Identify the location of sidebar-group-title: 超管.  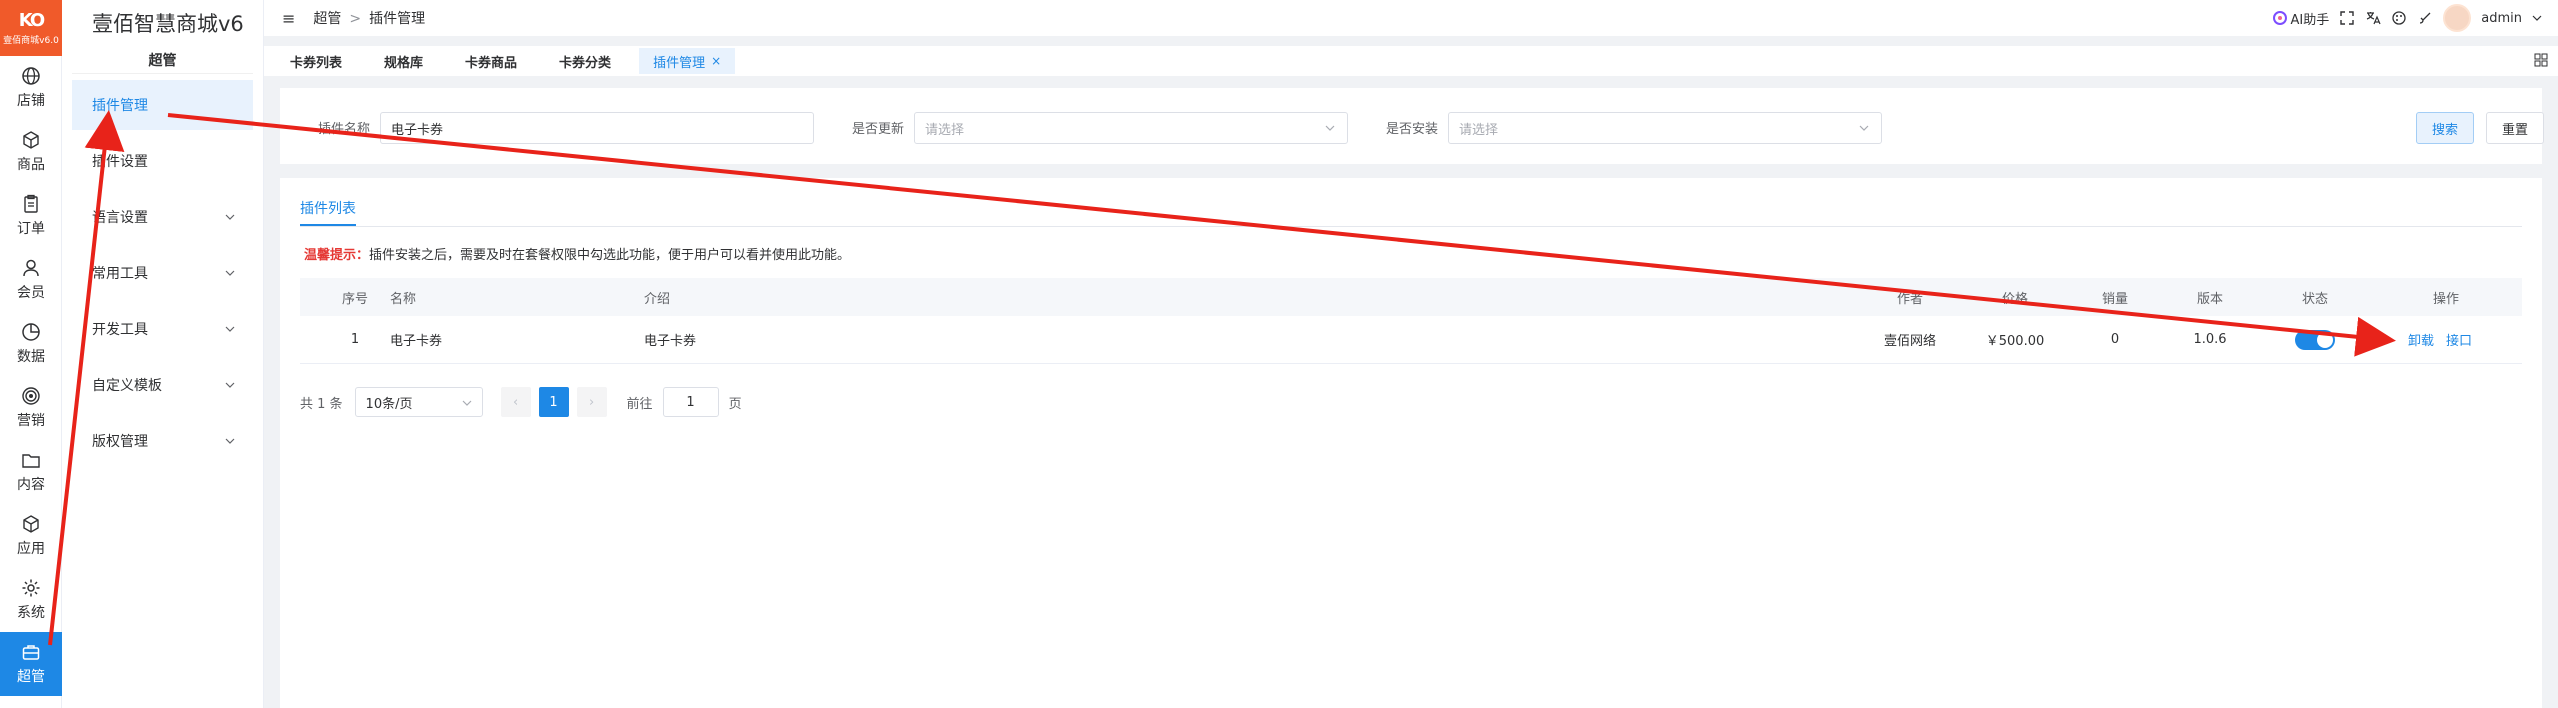
(162, 60).